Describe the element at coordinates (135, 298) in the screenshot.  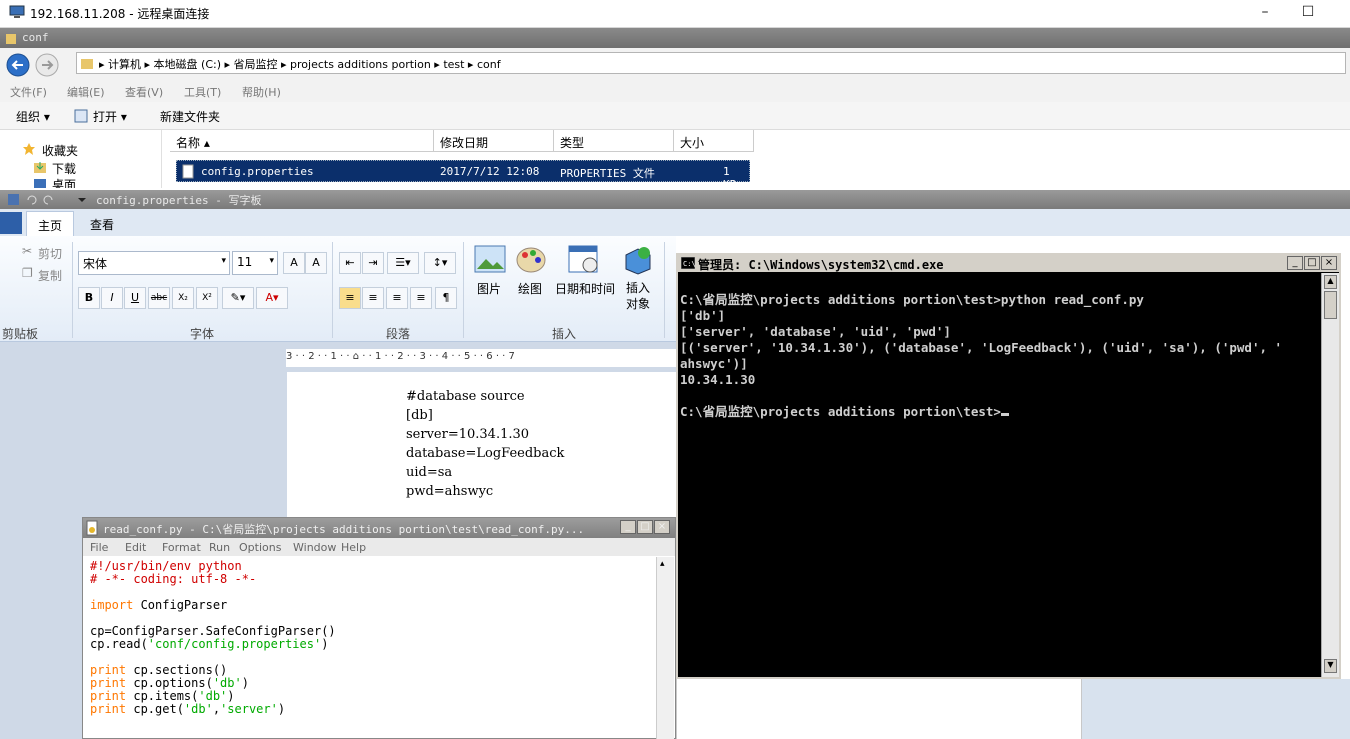
I see `underline-button: U` at that location.